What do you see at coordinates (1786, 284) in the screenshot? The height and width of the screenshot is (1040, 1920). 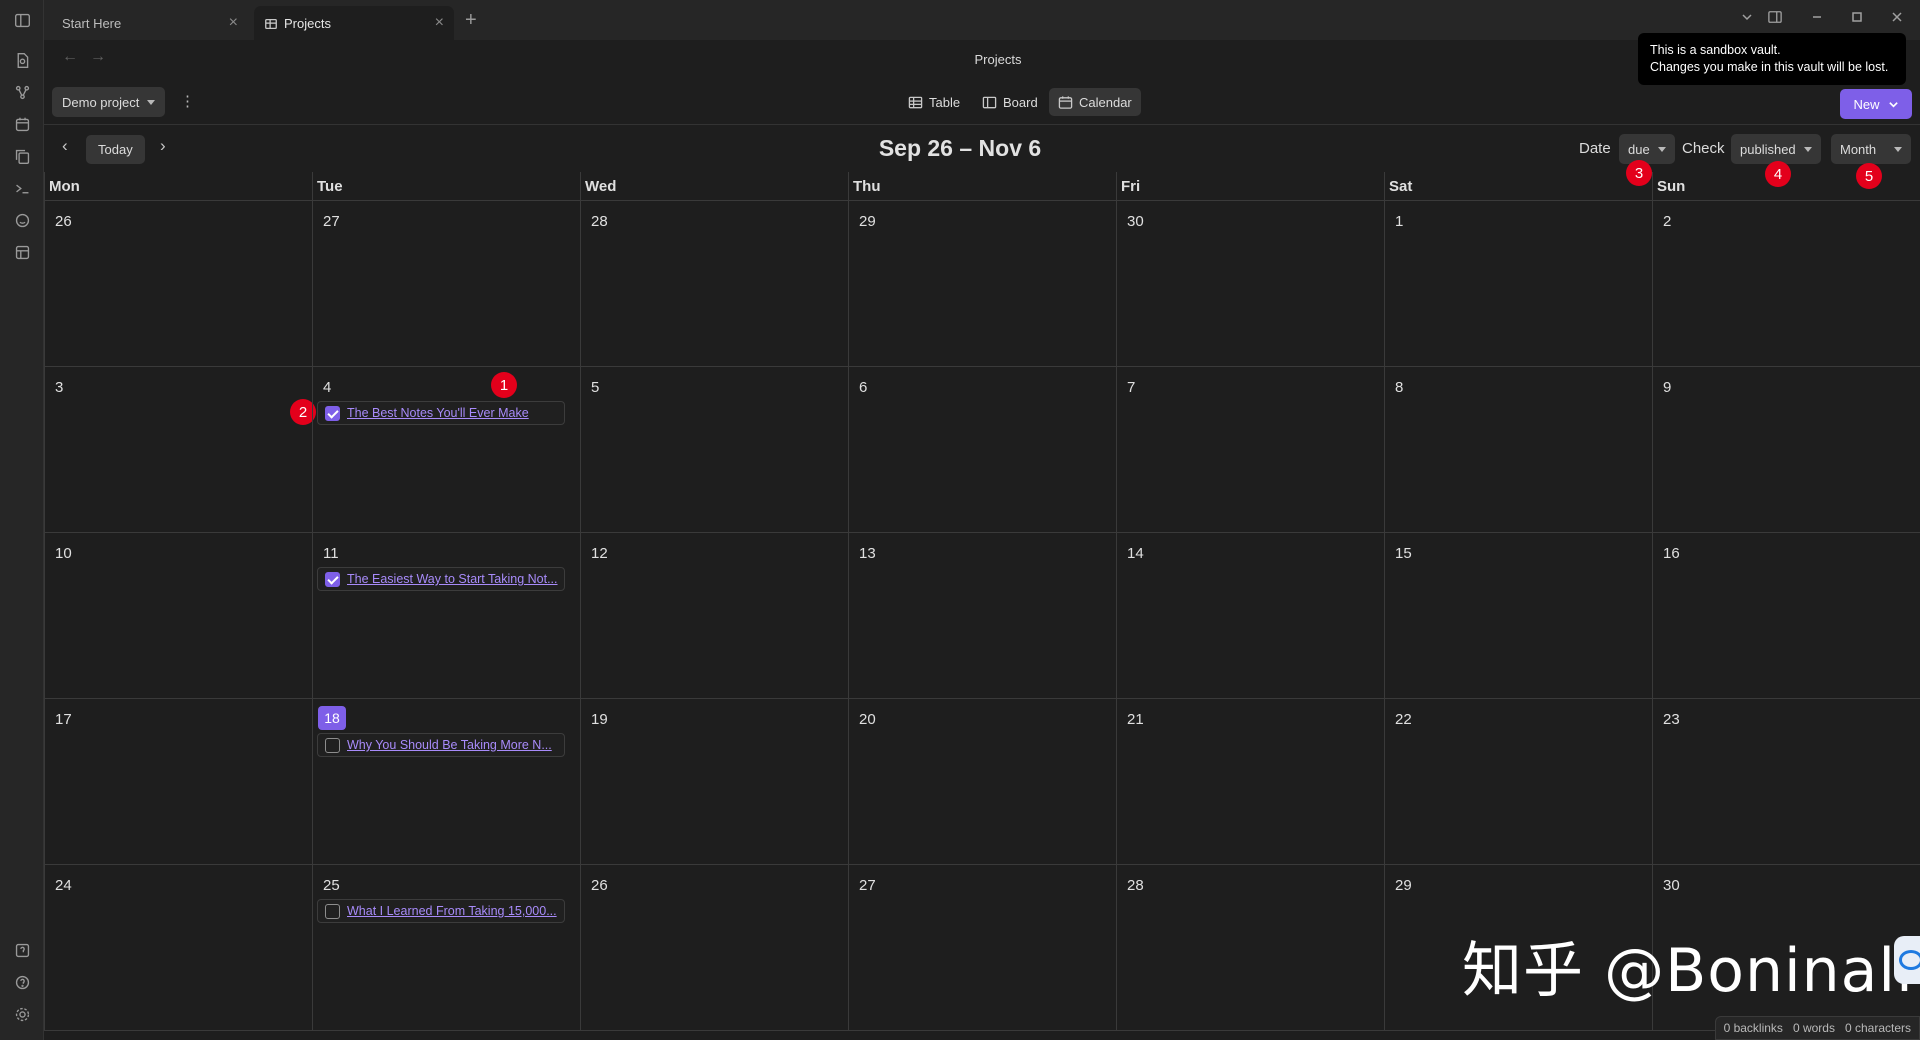 I see `day-cell: 2` at bounding box center [1786, 284].